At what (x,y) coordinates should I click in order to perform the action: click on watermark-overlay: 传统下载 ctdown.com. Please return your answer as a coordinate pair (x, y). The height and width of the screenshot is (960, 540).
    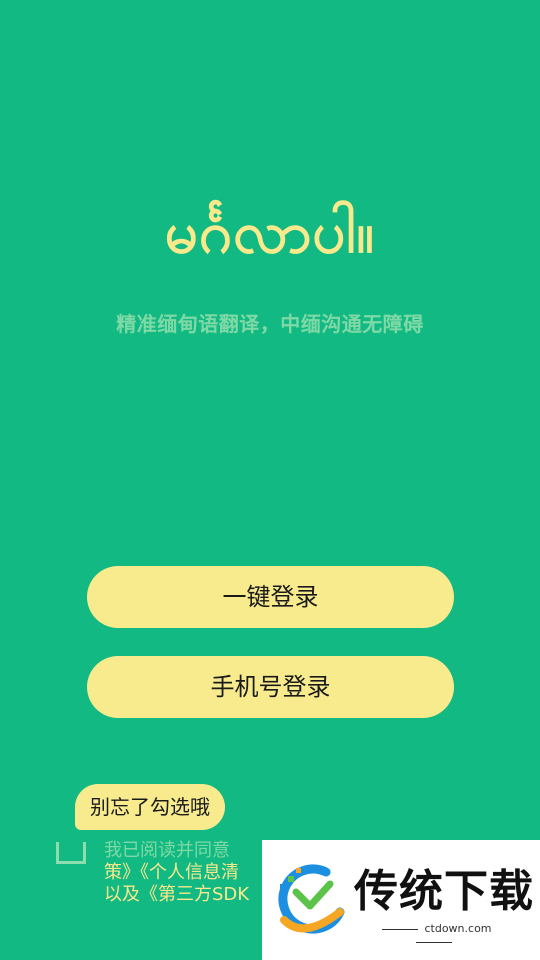
    Looking at the image, I should click on (401, 900).